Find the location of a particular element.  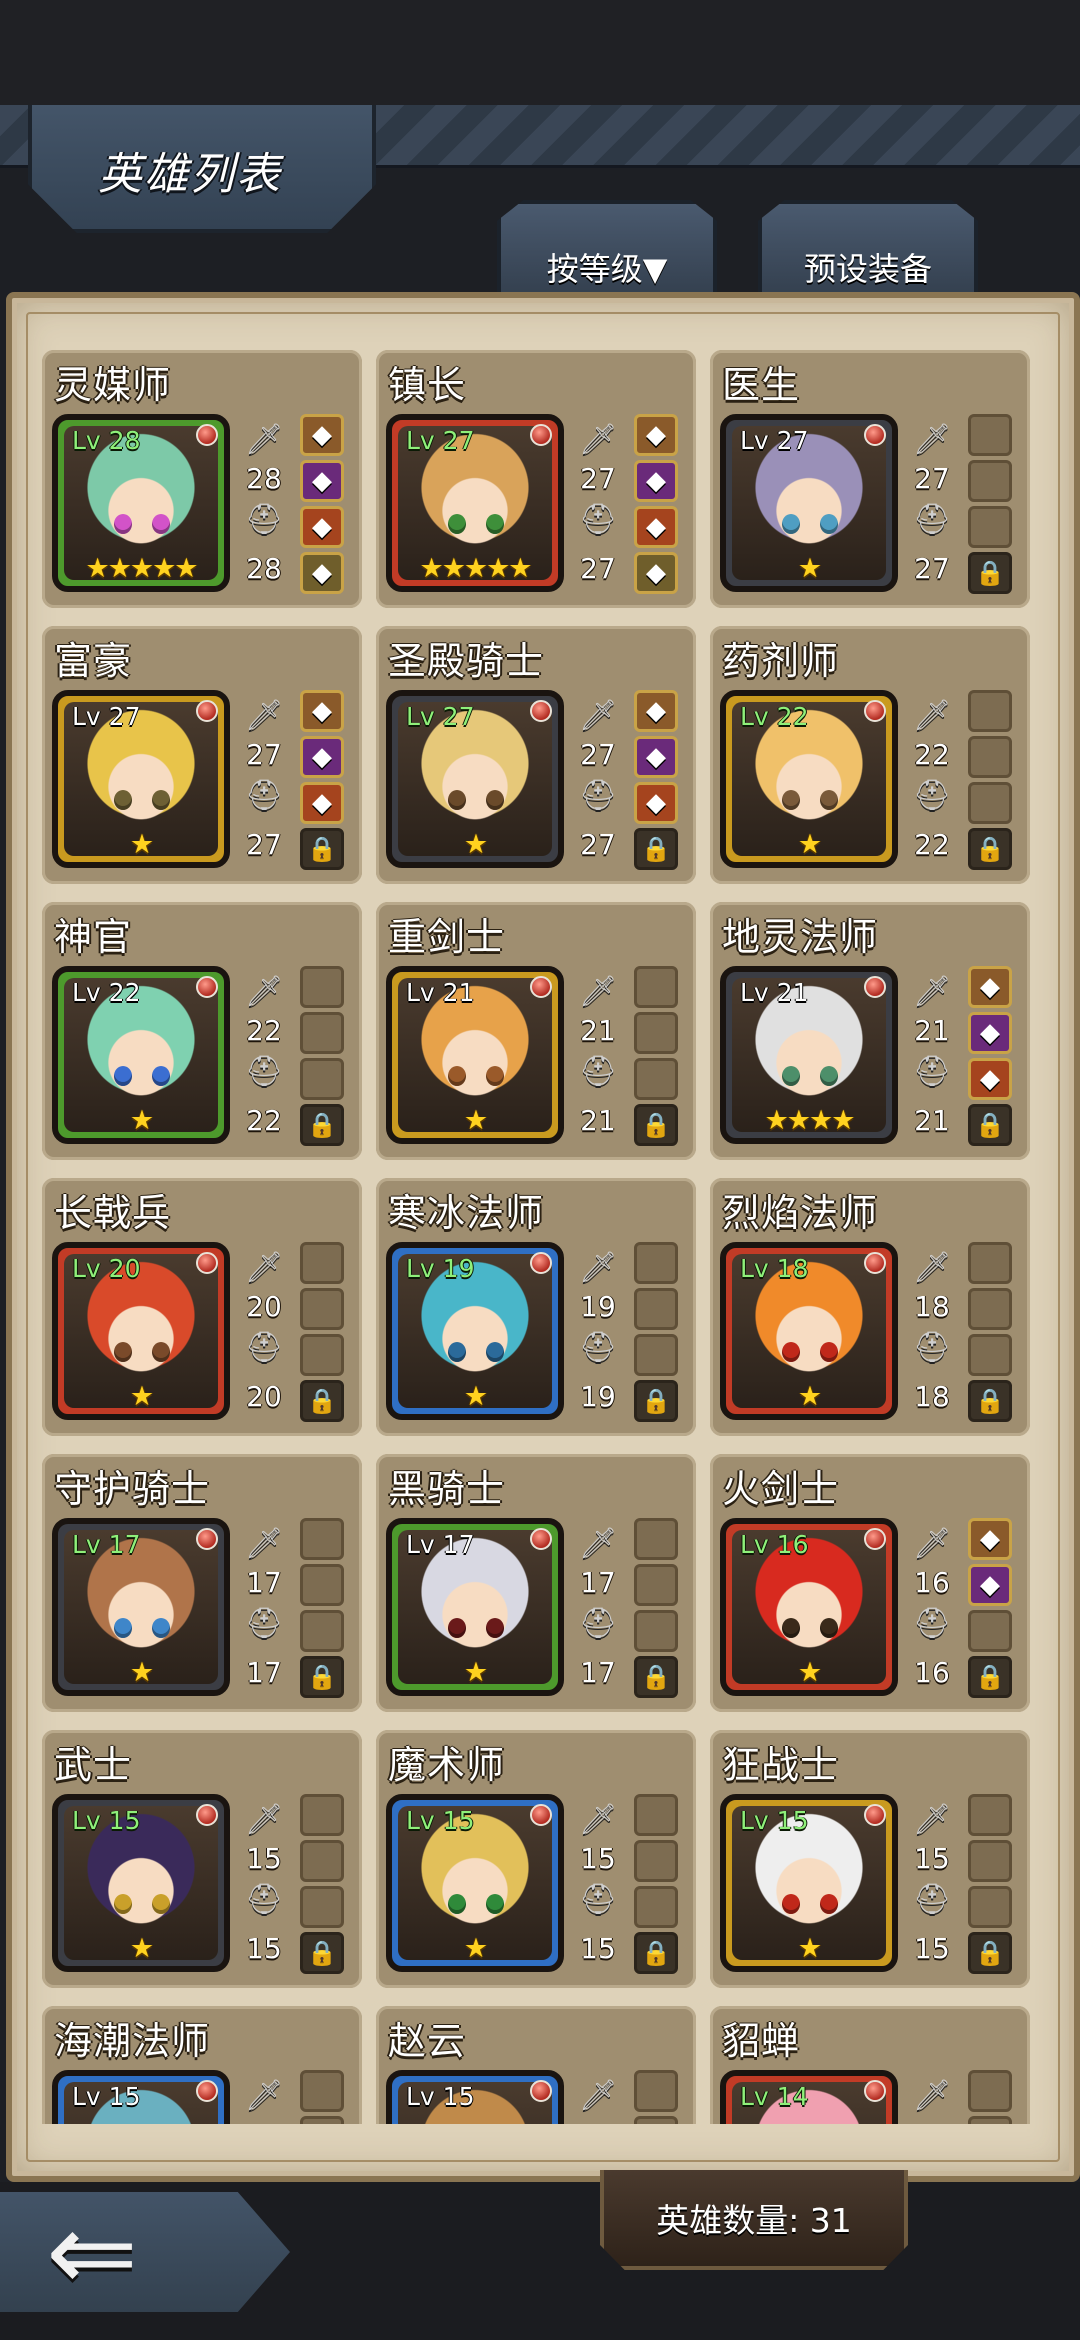

preset-equipment-tab: 预设装备 is located at coordinates (868, 247).